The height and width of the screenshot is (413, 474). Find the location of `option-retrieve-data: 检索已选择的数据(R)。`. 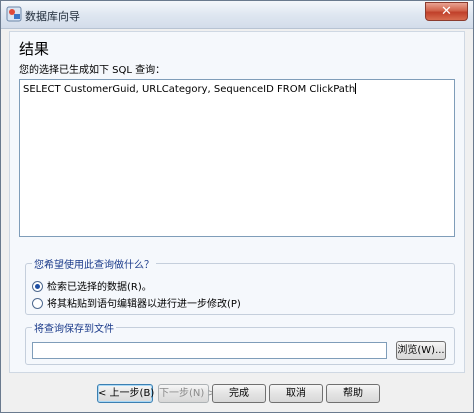

option-retrieve-data: 检索已选择的数据(R)。 is located at coordinates (92, 285).